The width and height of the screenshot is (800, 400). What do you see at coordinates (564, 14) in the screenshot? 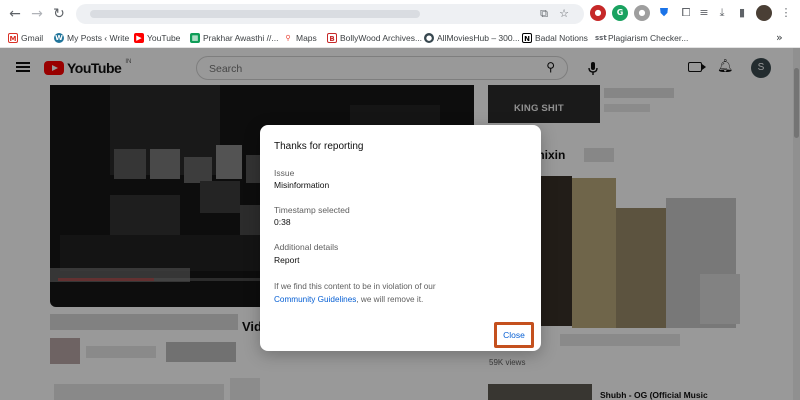
I see `bookmark-star-icon: ☆` at bounding box center [564, 14].